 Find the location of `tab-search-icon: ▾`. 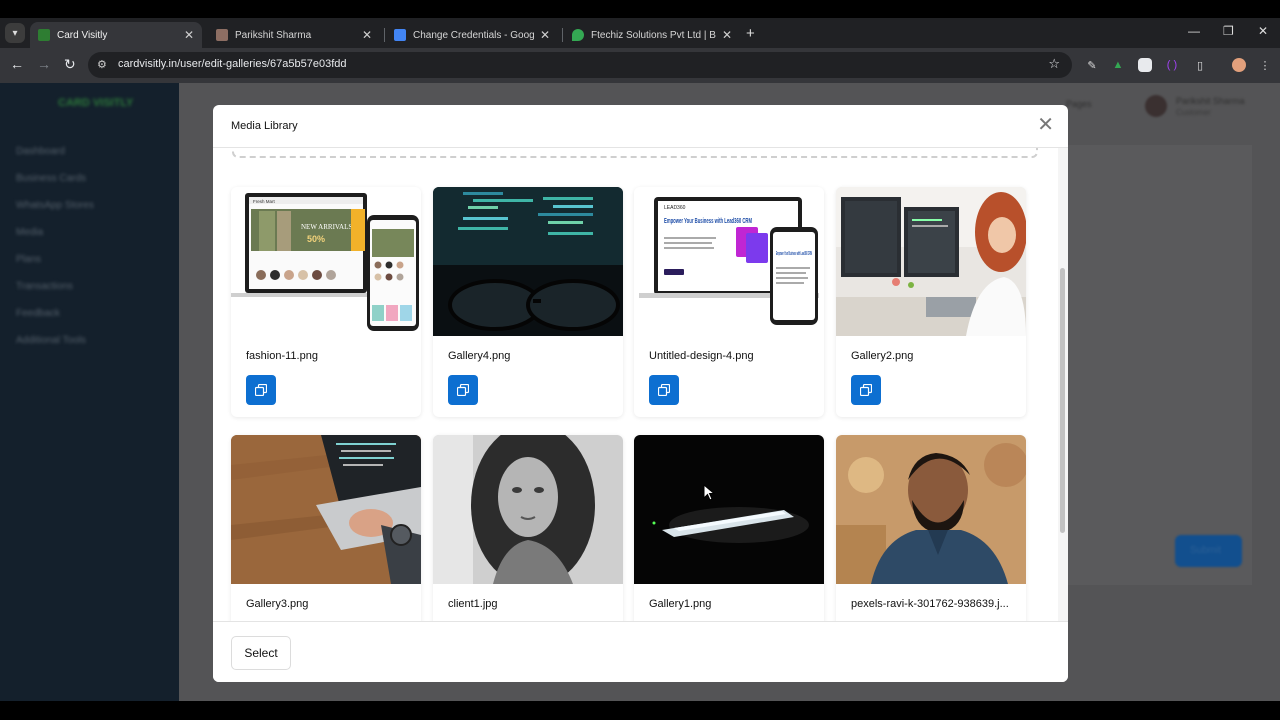

tab-search-icon: ▾ is located at coordinates (15, 33).